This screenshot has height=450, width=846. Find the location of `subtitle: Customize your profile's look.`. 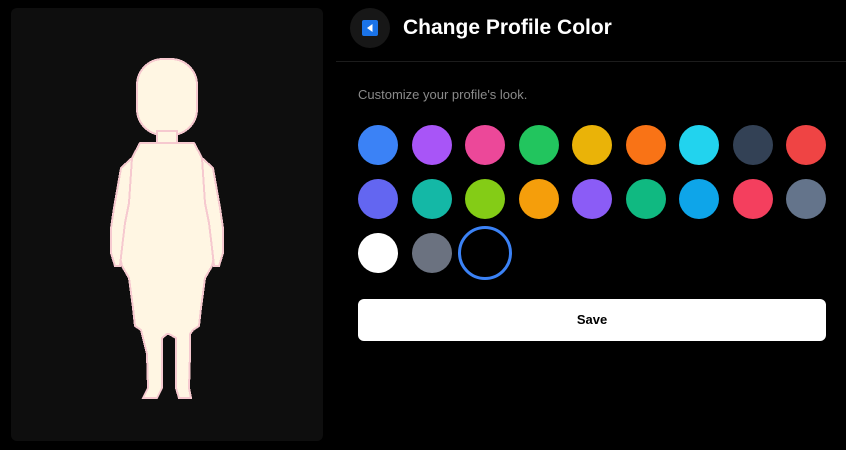

subtitle: Customize your profile's look. is located at coordinates (443, 94).